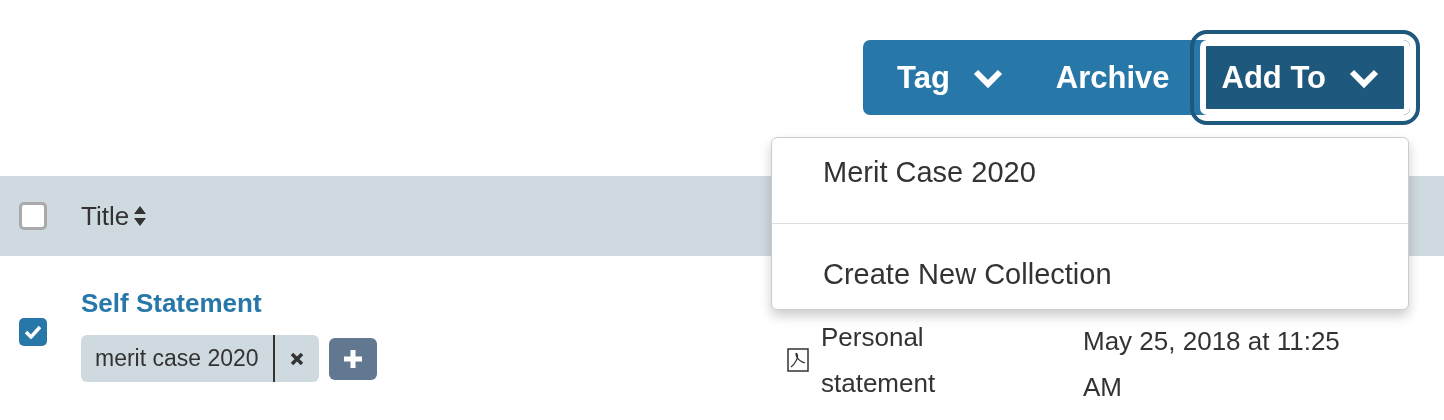 The height and width of the screenshot is (420, 1444). I want to click on row-checkbox, so click(33, 332).